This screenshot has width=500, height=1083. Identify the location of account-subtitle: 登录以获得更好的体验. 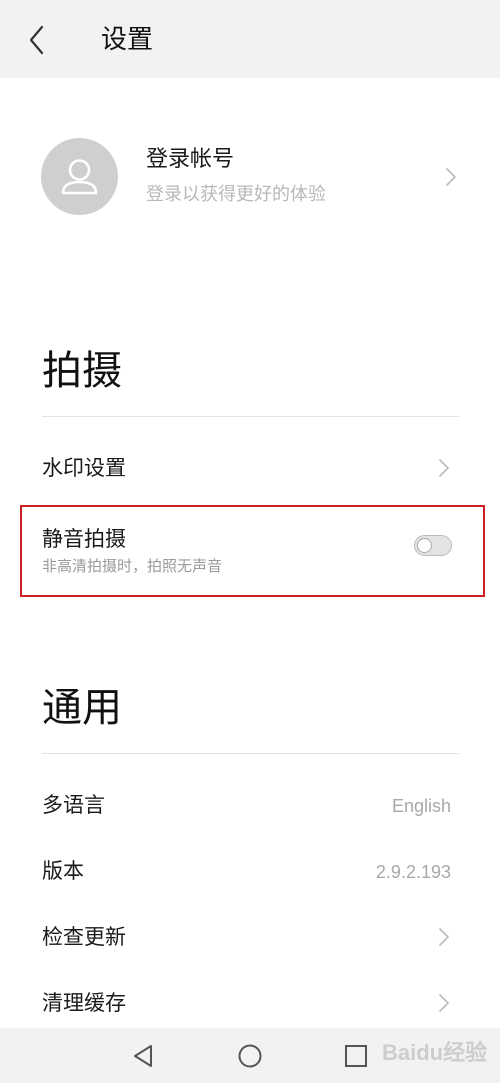
(236, 194).